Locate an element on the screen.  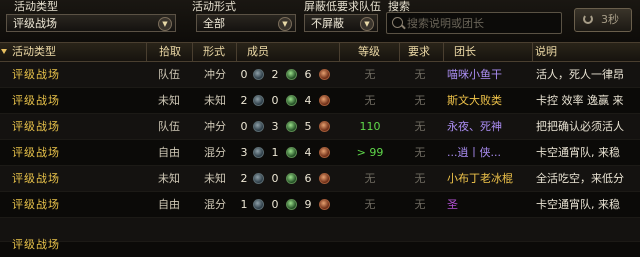
search-icon is located at coordinates (397, 22).